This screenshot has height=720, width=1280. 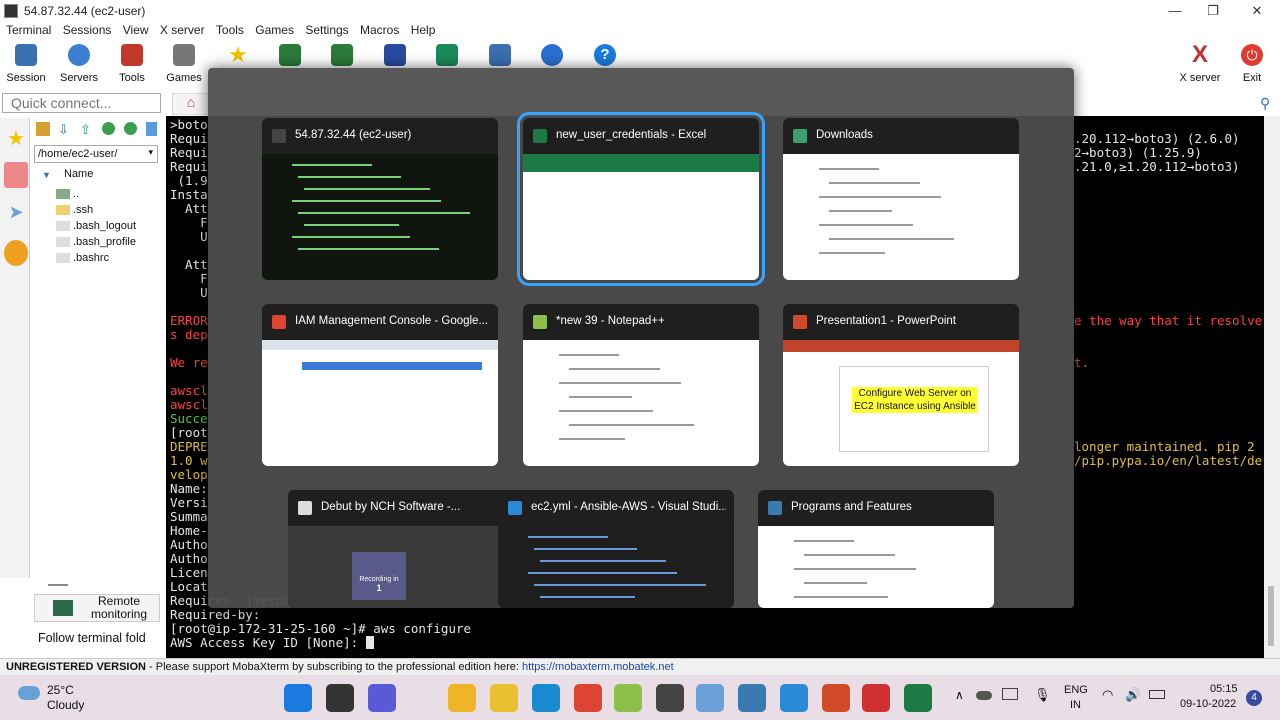 What do you see at coordinates (794, 698) in the screenshot?
I see `vscode-icon` at bounding box center [794, 698].